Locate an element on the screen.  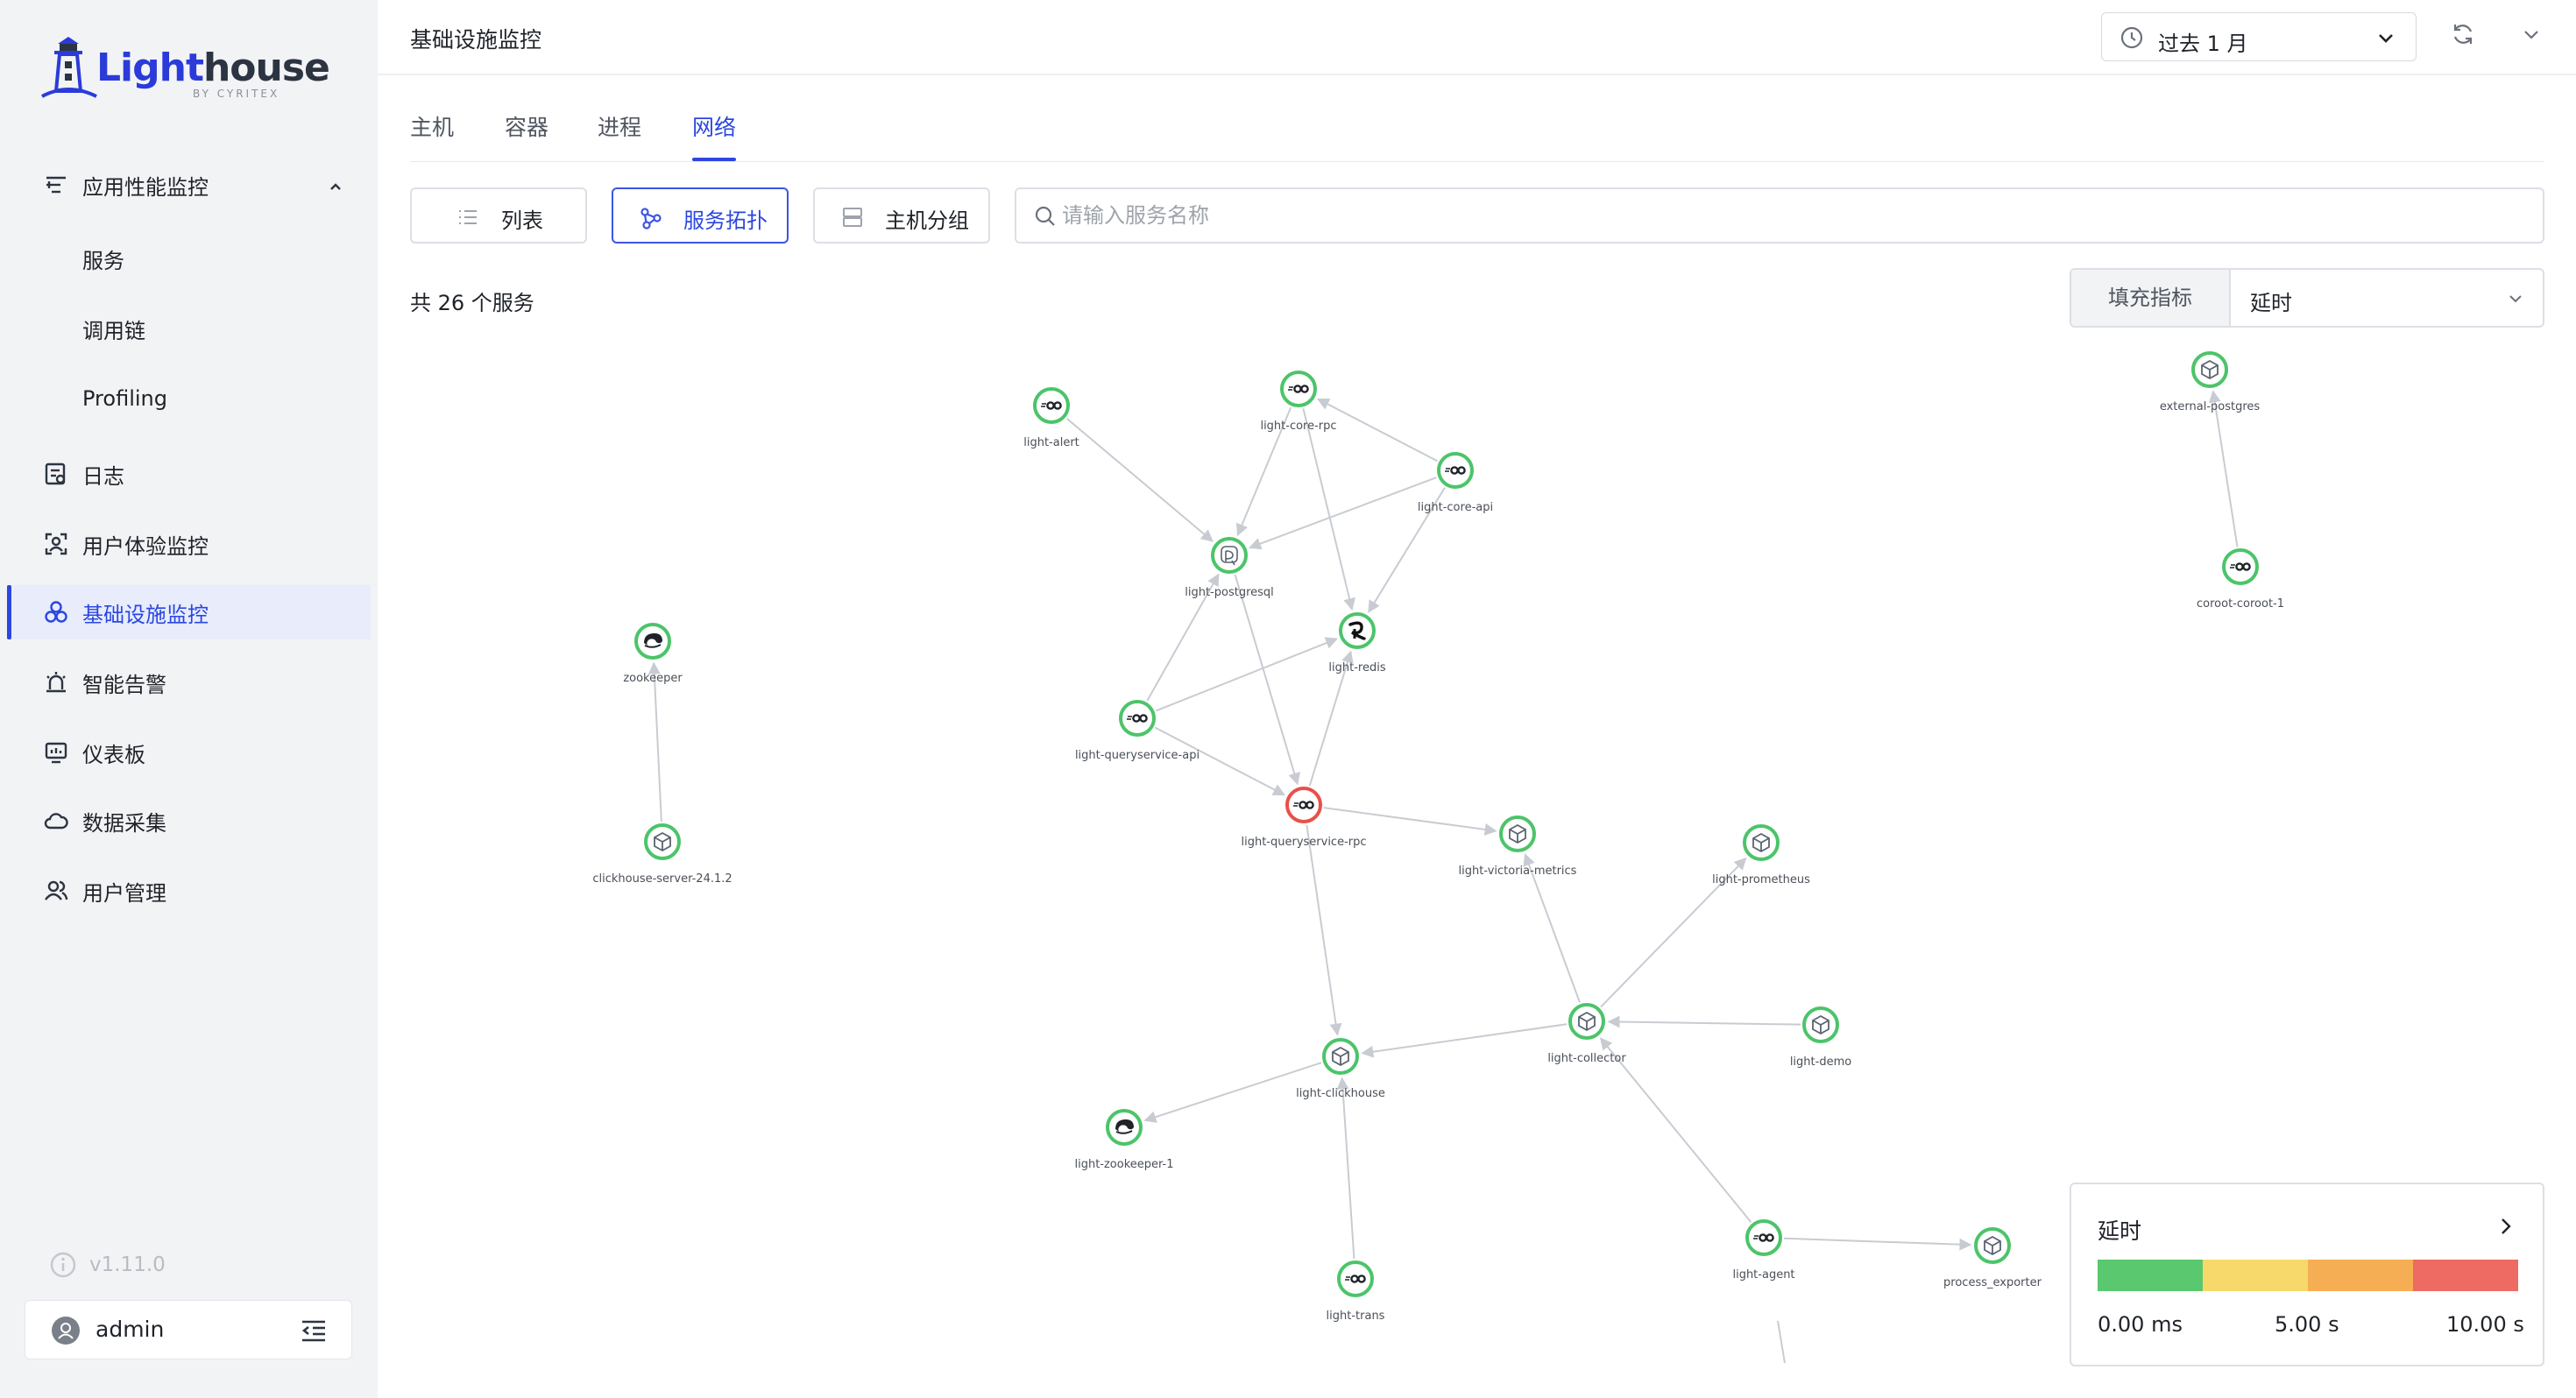
service-node-light-queryservice-rpc: light-queryservice-rpc is located at coordinates (1304, 818).